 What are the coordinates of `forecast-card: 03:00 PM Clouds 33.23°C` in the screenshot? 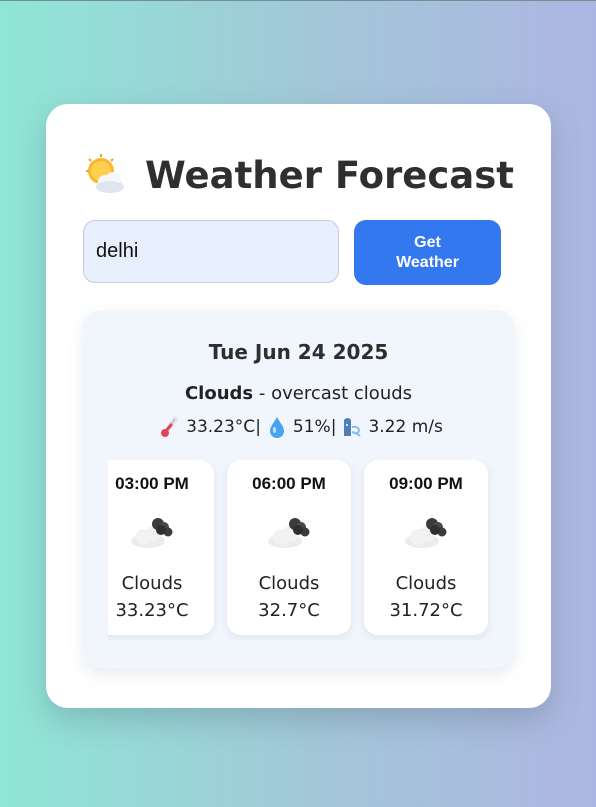 It's located at (161, 547).